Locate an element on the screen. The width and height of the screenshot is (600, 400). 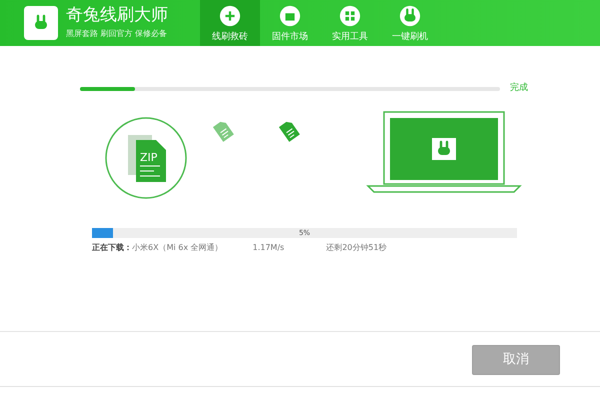
nav-tab: 固件市场 is located at coordinates (290, 23).